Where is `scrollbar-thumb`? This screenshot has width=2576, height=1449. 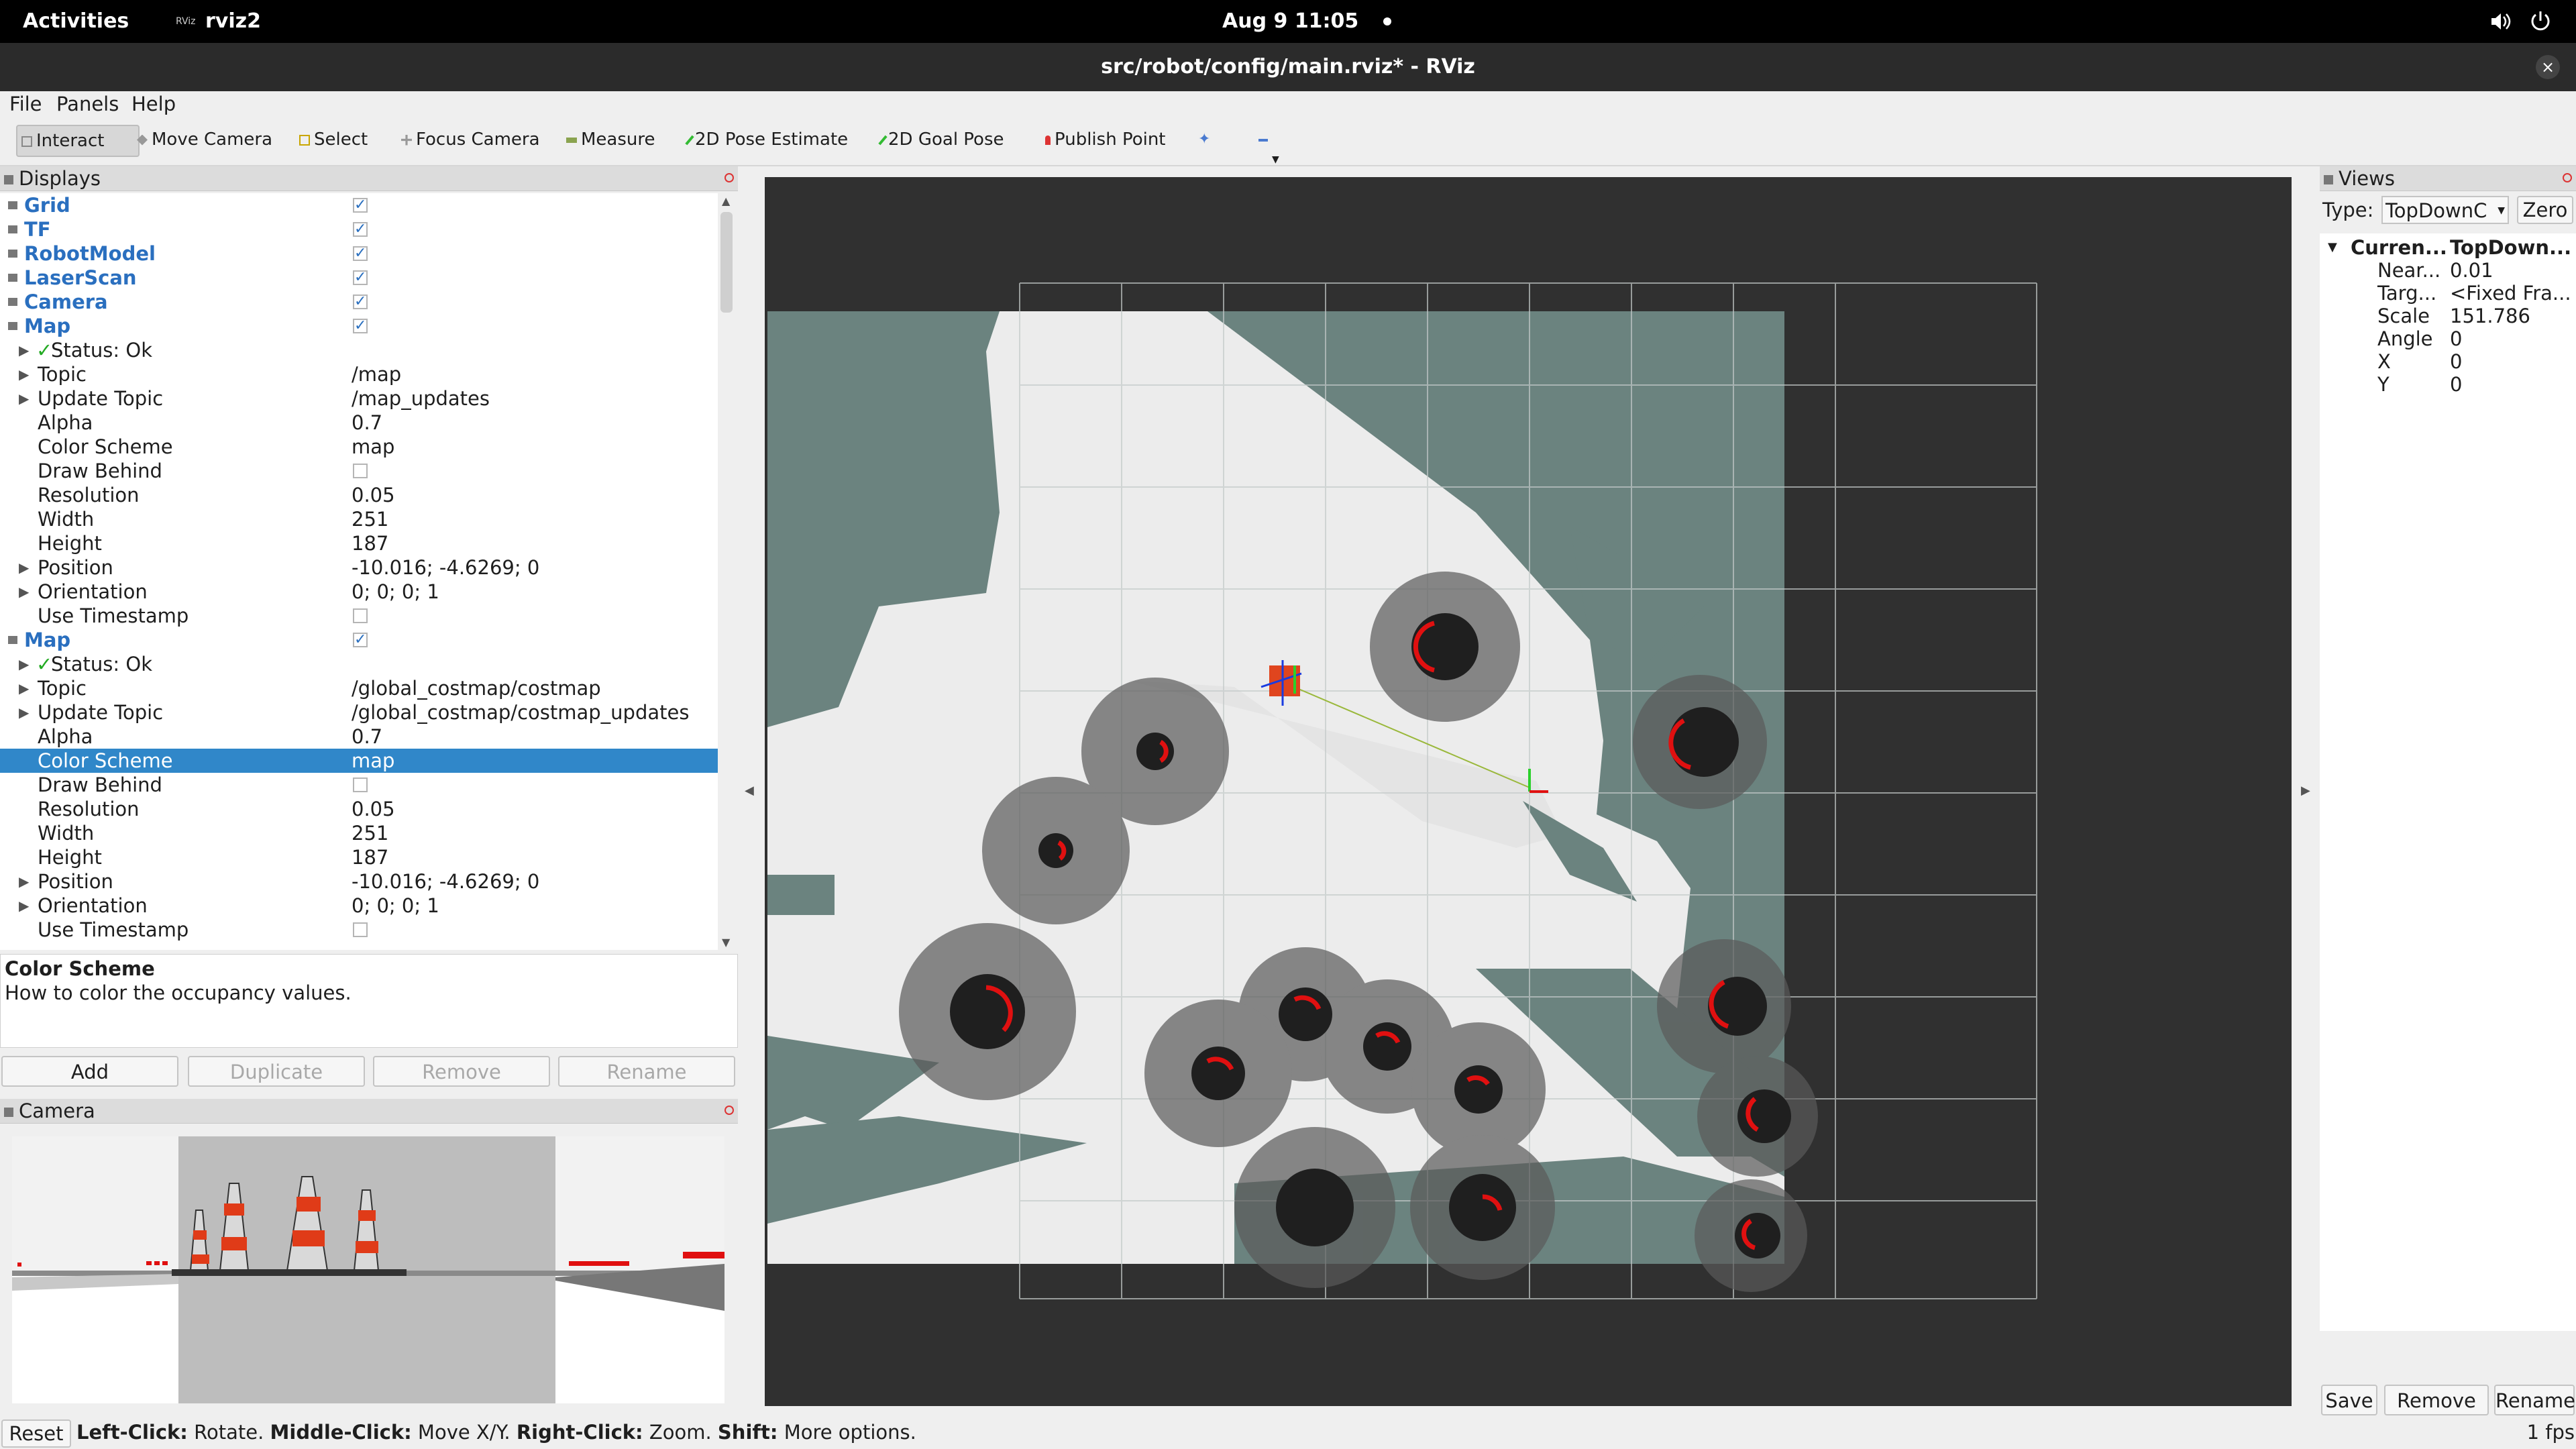 scrollbar-thumb is located at coordinates (726, 262).